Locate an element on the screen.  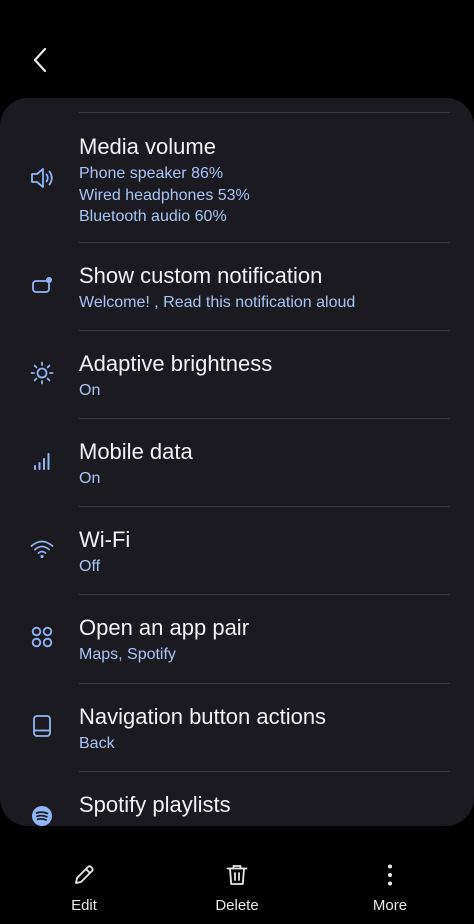
setting-subtitle: Bluetooth audio 60% is located at coordinates (153, 216).